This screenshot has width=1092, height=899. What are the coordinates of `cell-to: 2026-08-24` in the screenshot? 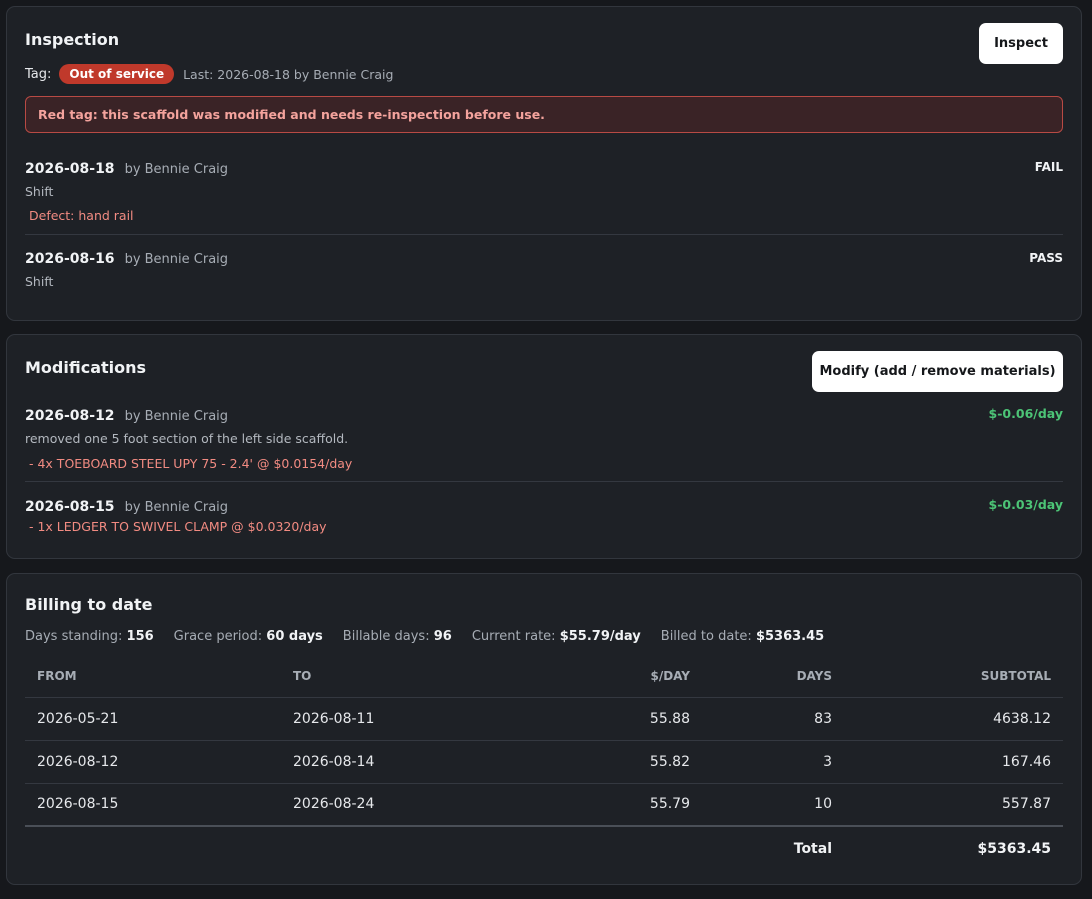 It's located at (409, 805).